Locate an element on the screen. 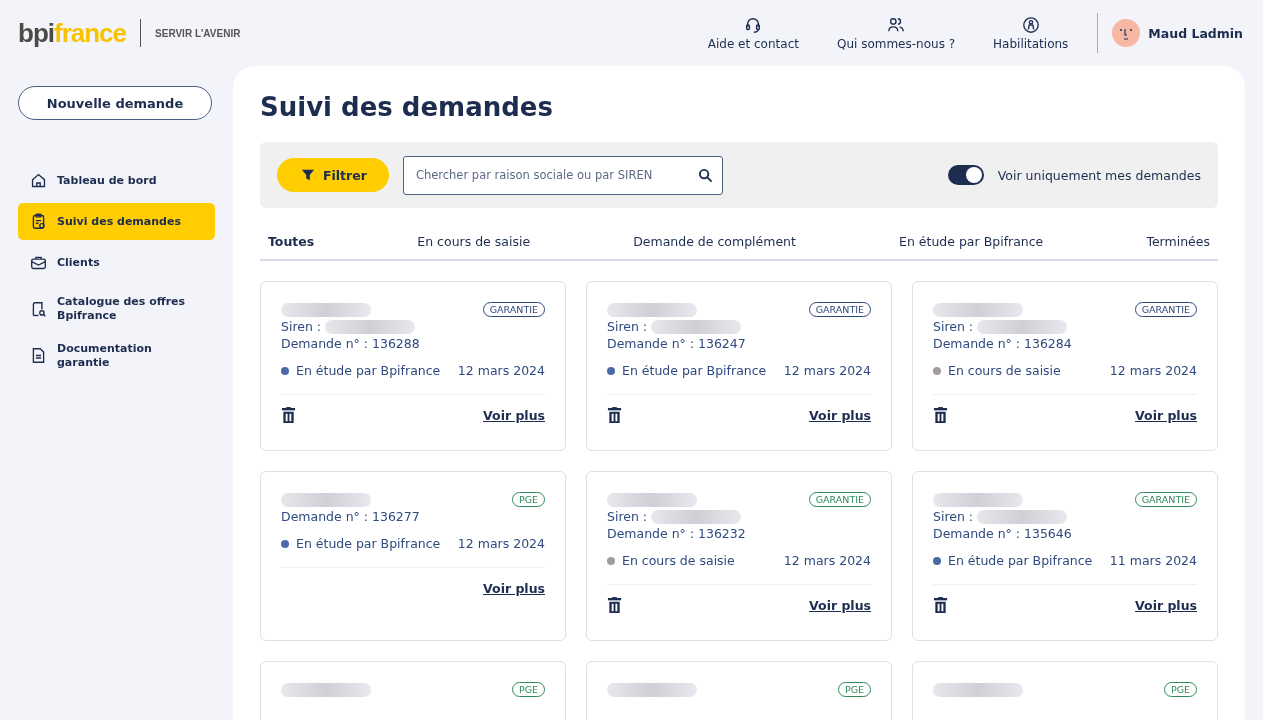 This screenshot has width=1263, height=720. toggle-switch is located at coordinates (965, 175).